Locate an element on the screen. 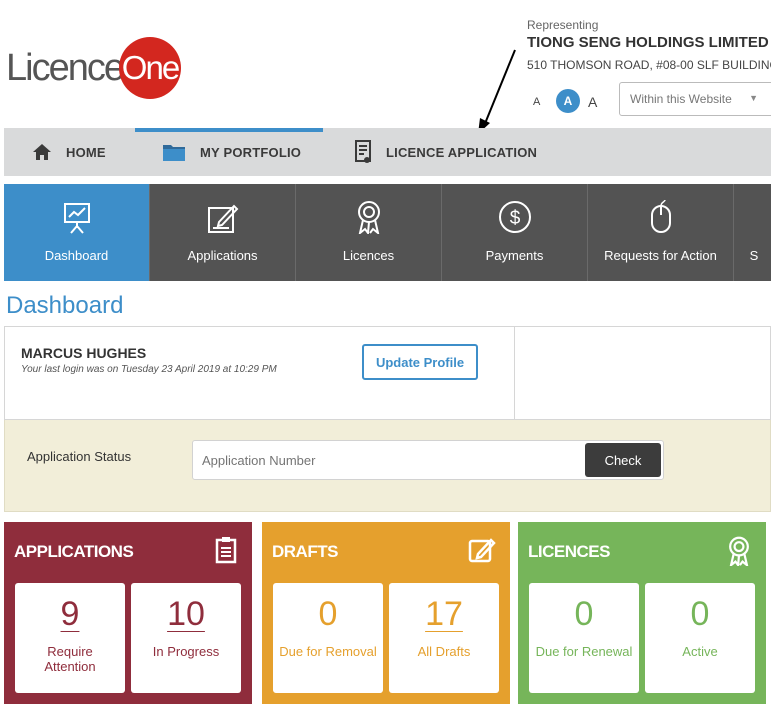  require-attention-count: 9 is located at coordinates (70, 614).